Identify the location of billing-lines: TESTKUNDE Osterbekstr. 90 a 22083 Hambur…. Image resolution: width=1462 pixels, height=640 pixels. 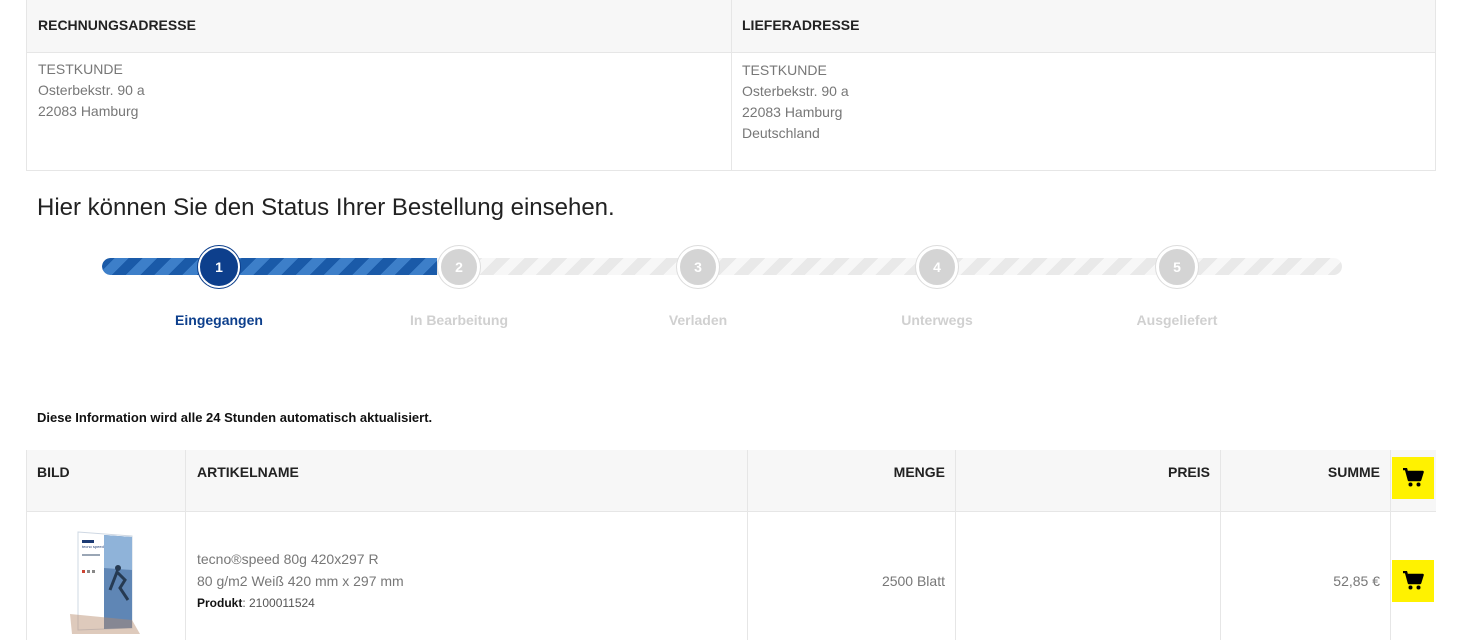
(379, 87).